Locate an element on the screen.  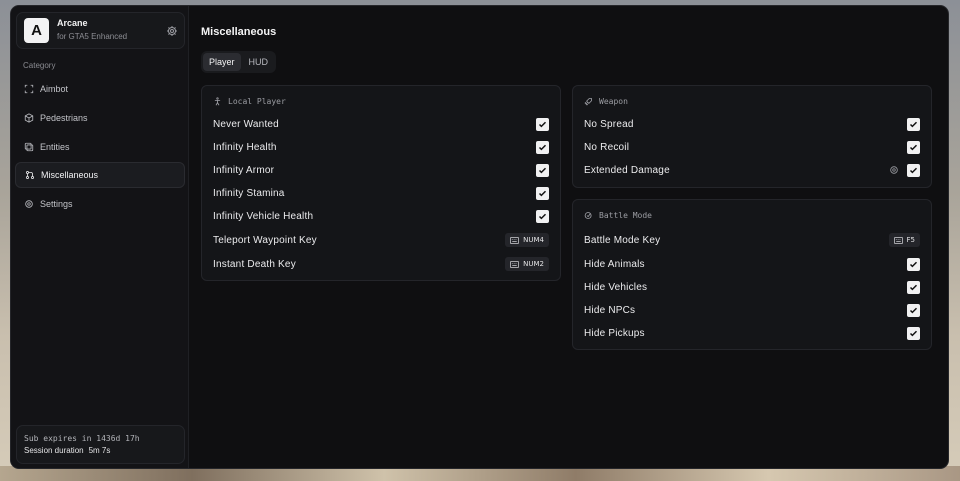
option-no-spread: No Spread is located at coordinates (752, 124).